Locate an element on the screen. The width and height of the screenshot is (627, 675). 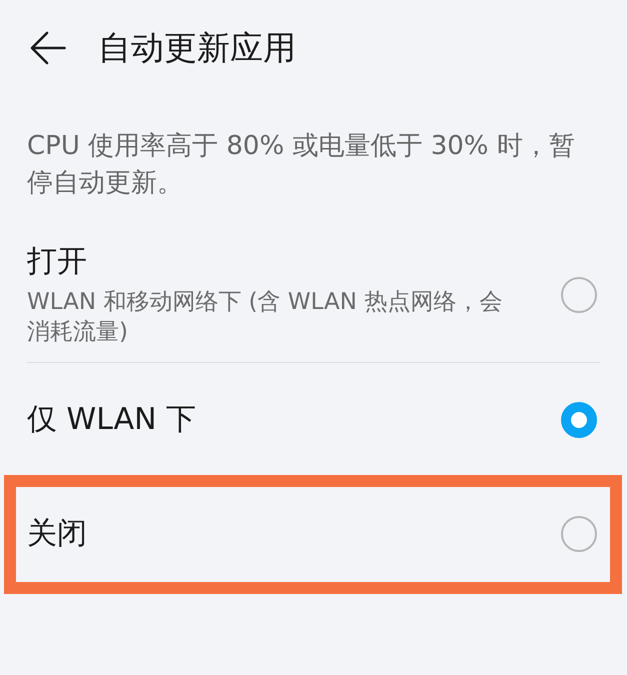
option-subtitle: WLAN 和移动网络下 (含 WLAN 热点网络，会消耗流量) is located at coordinates (265, 317).